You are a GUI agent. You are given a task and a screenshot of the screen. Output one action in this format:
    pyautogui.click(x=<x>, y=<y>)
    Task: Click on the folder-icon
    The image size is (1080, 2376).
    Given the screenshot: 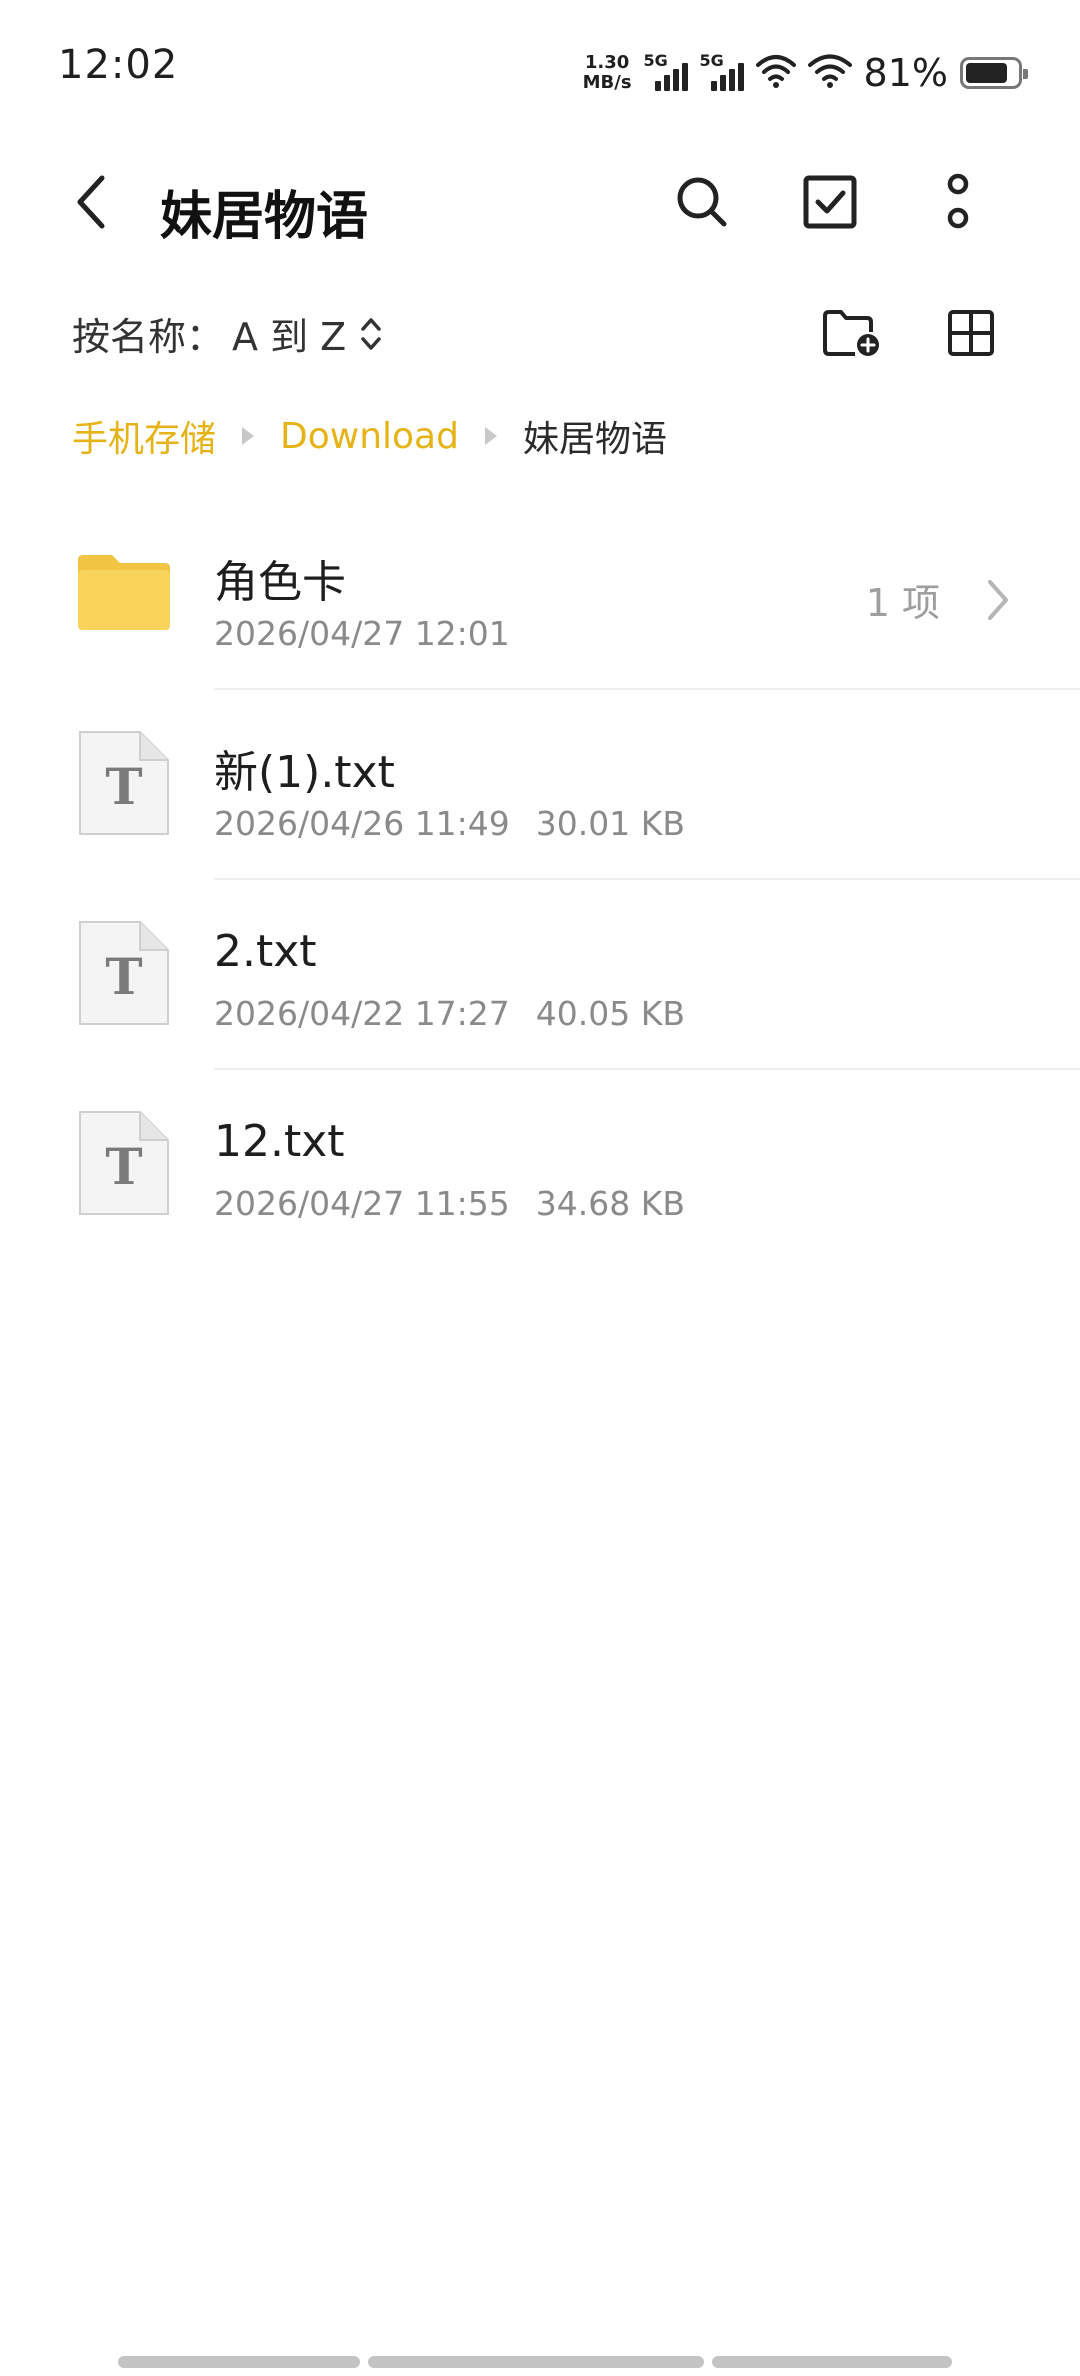 What is the action you would take?
    pyautogui.click(x=124, y=593)
    